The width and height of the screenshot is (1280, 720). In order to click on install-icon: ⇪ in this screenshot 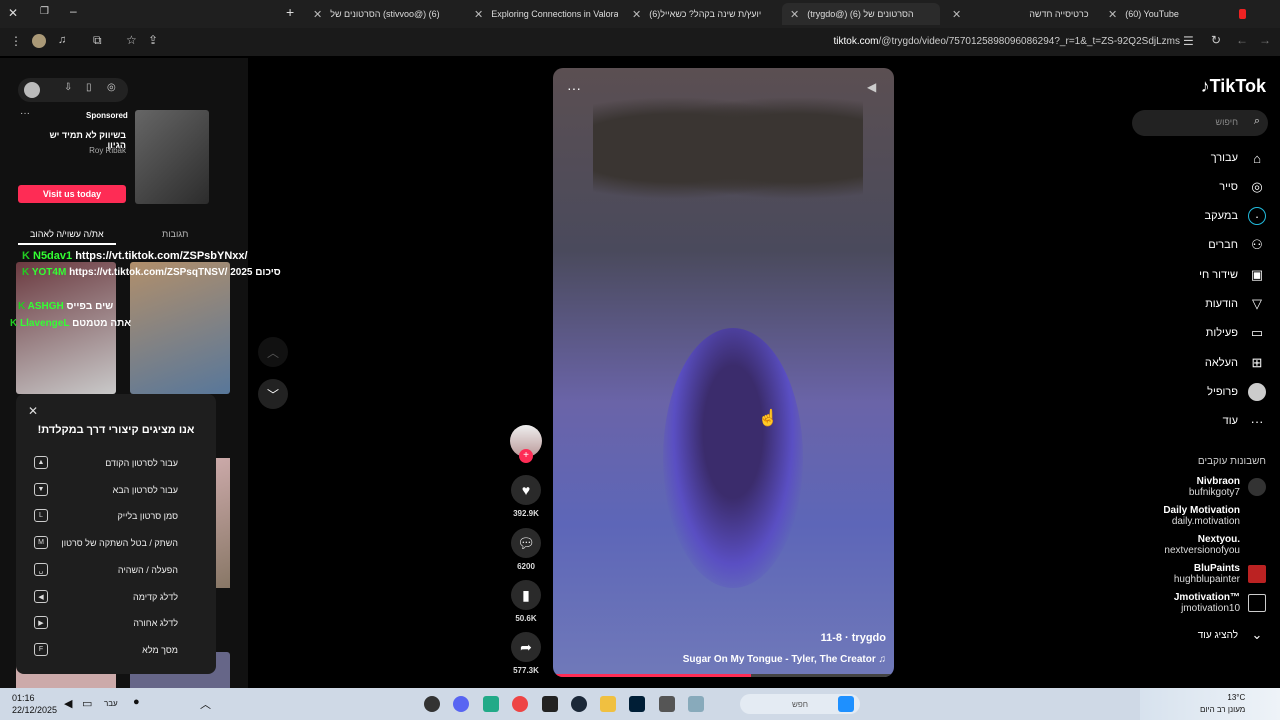, I will do `click(153, 40)`.